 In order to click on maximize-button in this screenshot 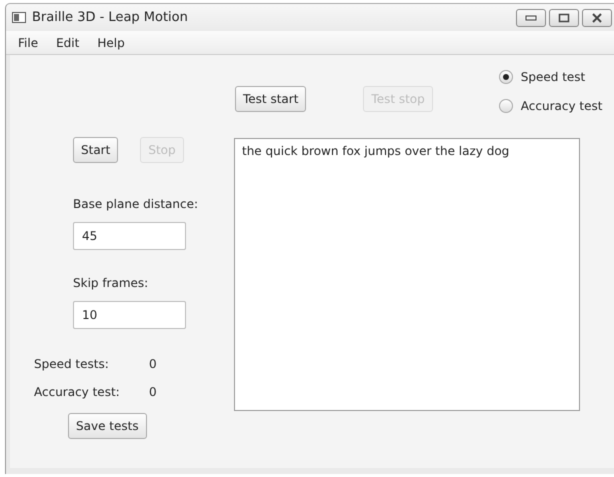, I will do `click(564, 17)`.